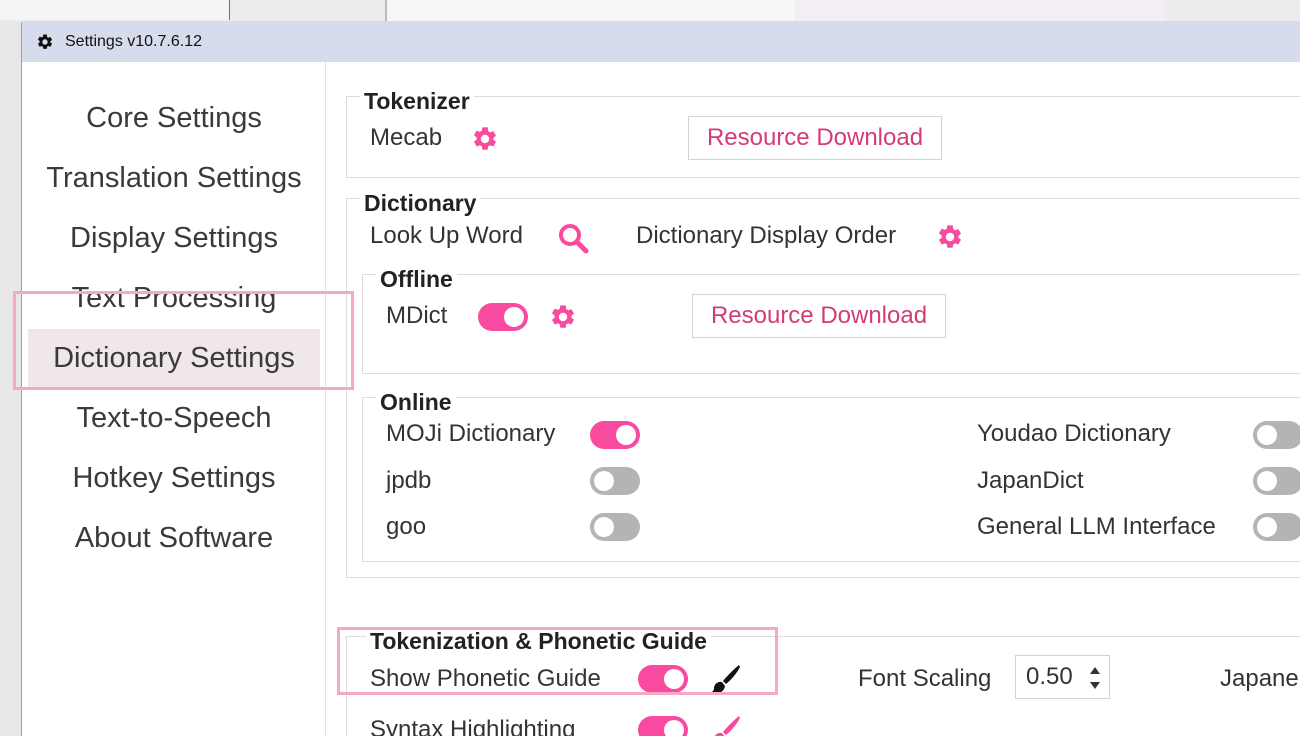  What do you see at coordinates (174, 538) in the screenshot?
I see `sidebar-item-about-software: About Software` at bounding box center [174, 538].